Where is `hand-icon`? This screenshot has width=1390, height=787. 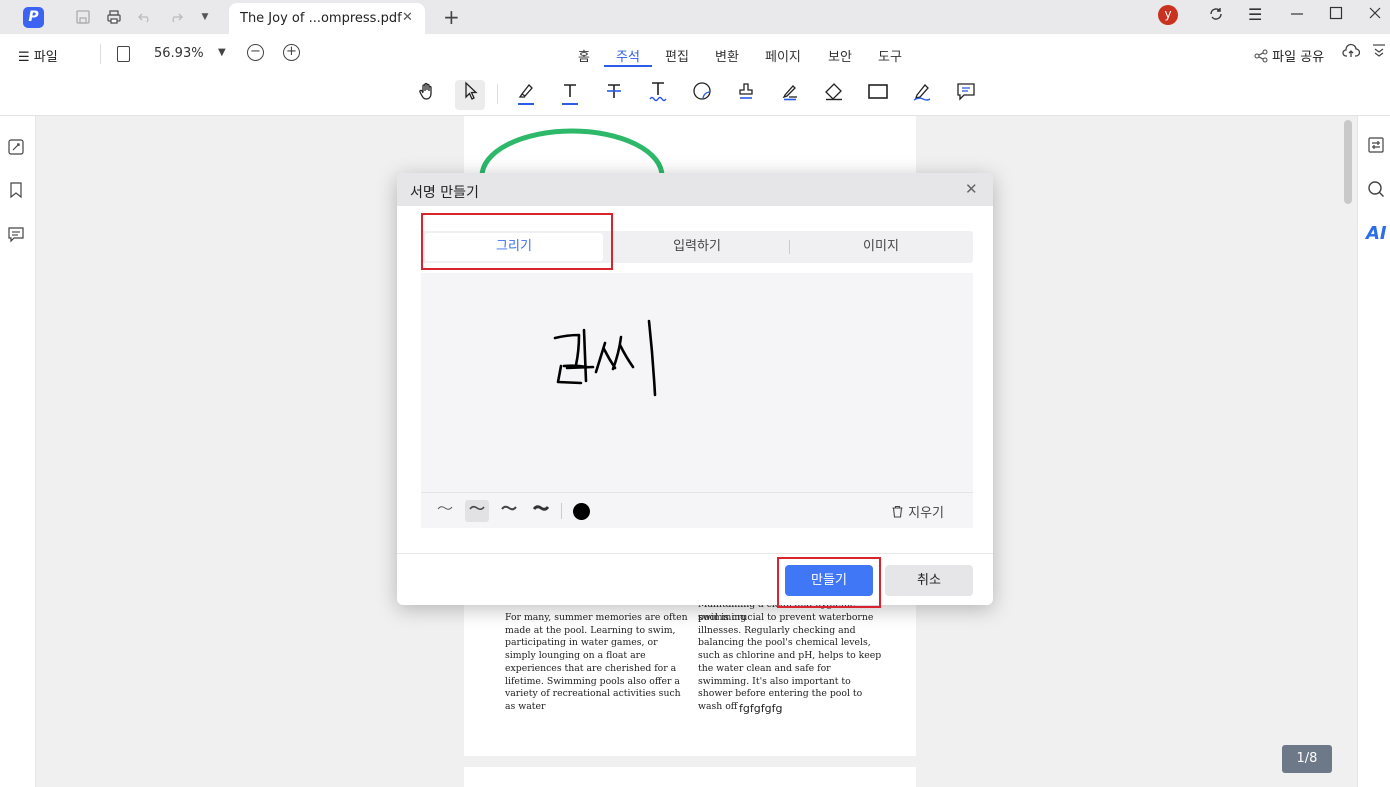
hand-icon is located at coordinates (427, 95).